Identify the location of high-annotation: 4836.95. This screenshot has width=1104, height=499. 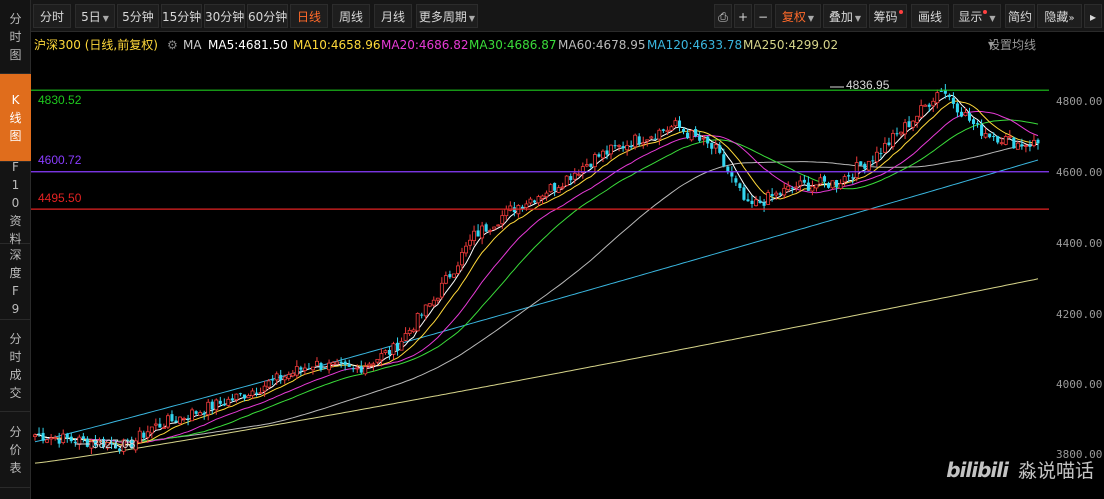
(868, 85).